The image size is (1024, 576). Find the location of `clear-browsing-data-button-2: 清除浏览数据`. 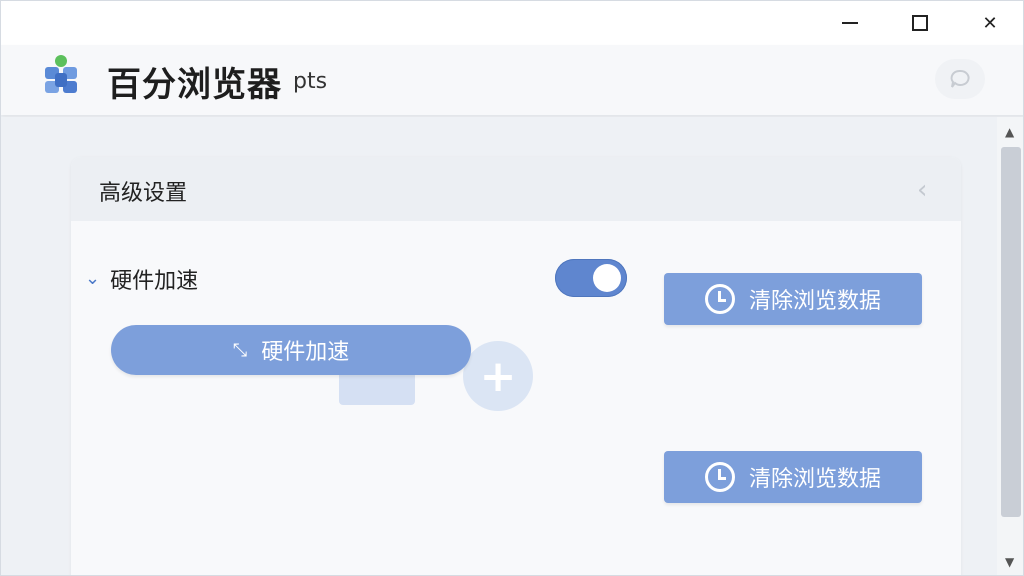

clear-browsing-data-button-2: 清除浏览数据 is located at coordinates (793, 477).